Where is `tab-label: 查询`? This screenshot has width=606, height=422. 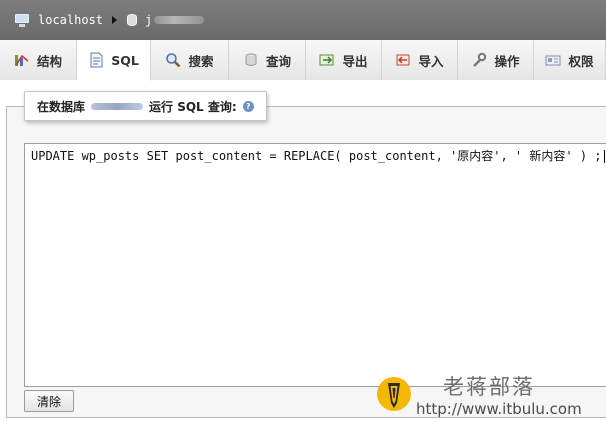
tab-label: 查询 is located at coordinates (278, 61).